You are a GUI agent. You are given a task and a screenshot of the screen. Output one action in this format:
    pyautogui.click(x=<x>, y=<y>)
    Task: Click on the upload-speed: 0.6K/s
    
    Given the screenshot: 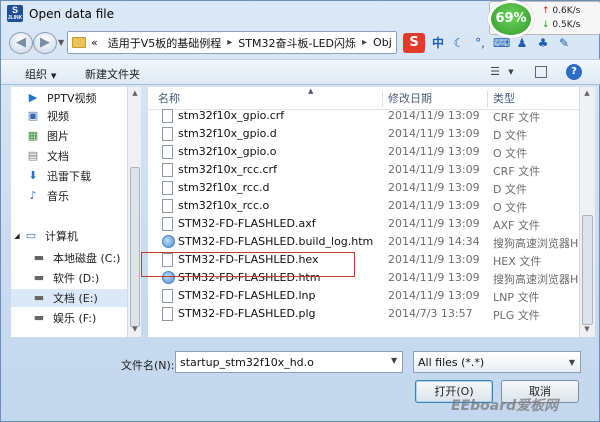 What is the action you would take?
    pyautogui.click(x=566, y=11)
    